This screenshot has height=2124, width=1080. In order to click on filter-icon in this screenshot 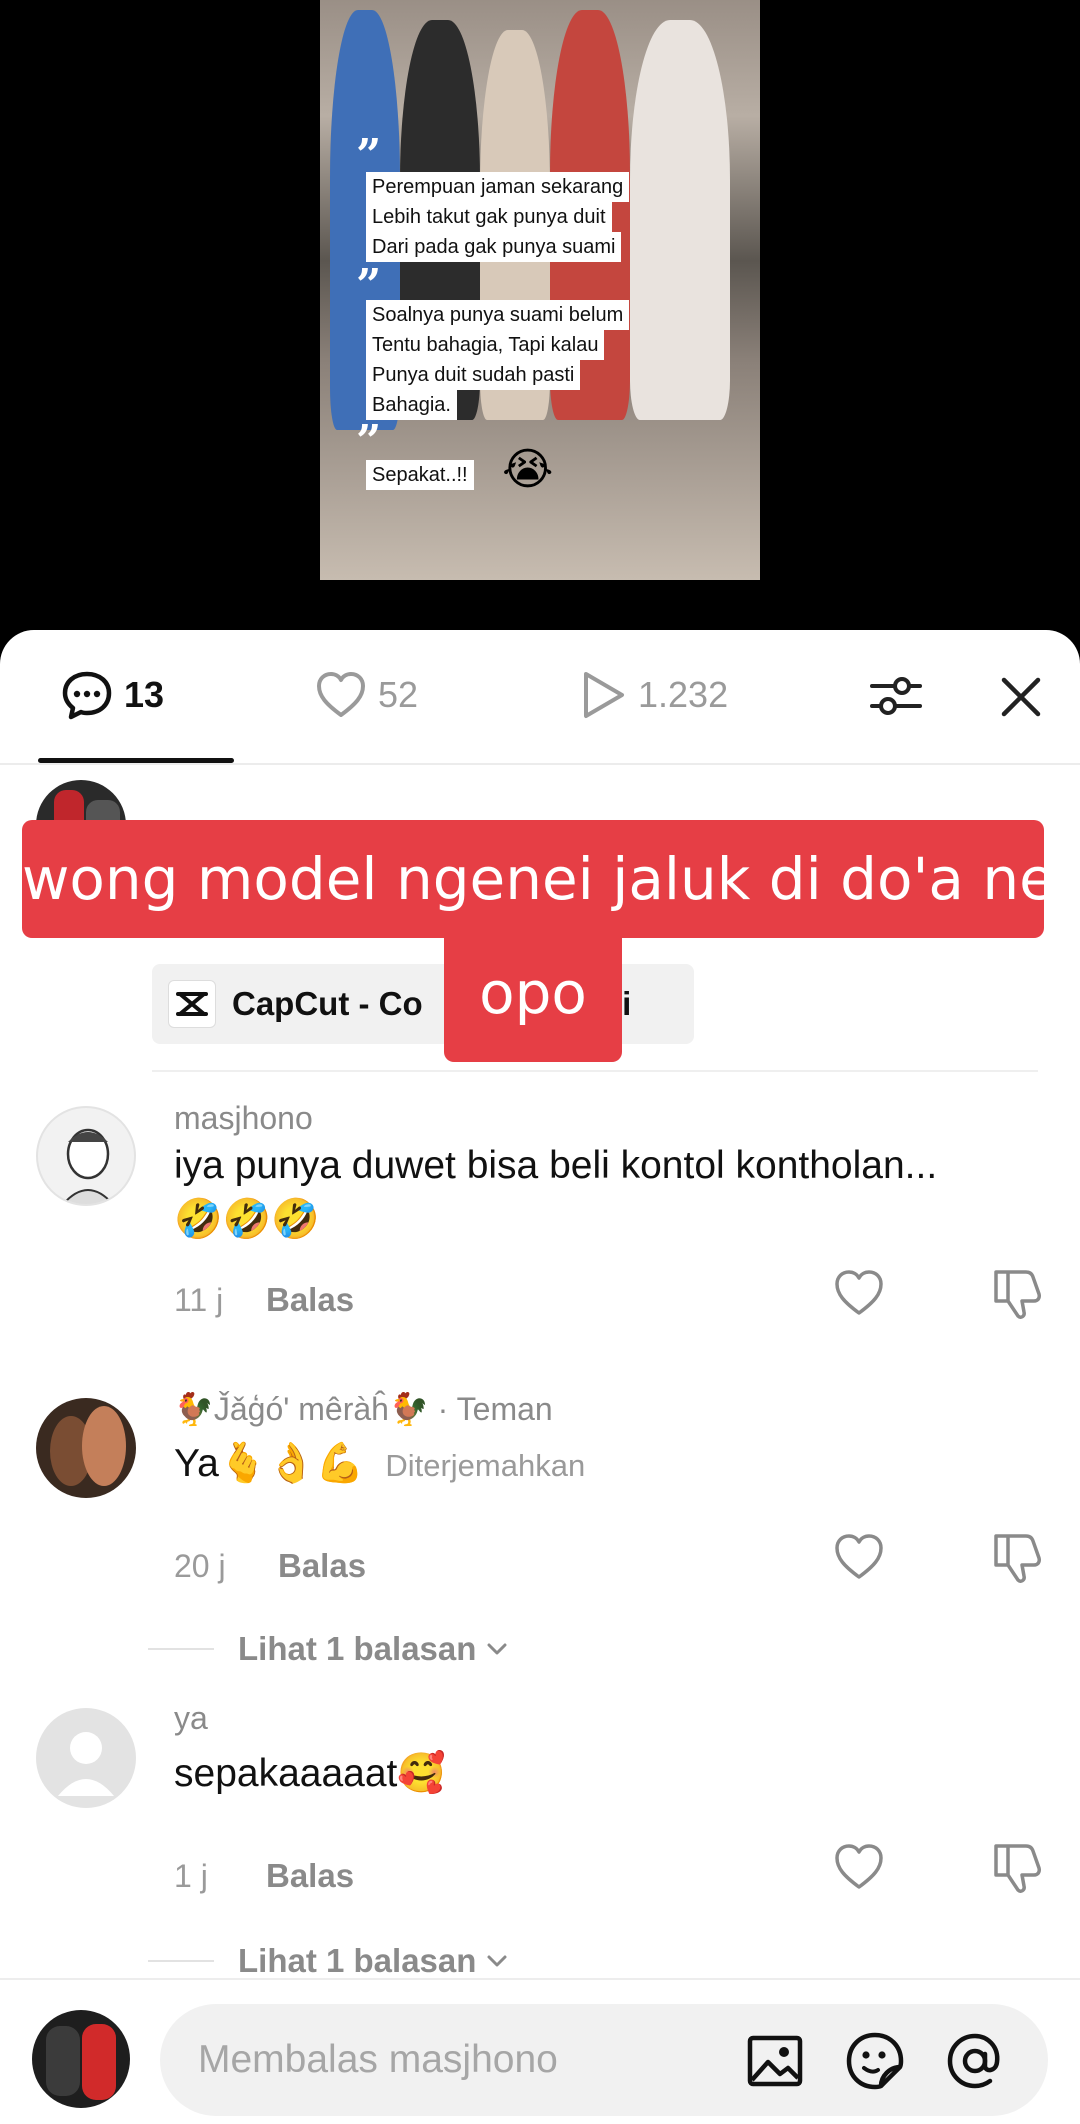, I will do `click(896, 696)`.